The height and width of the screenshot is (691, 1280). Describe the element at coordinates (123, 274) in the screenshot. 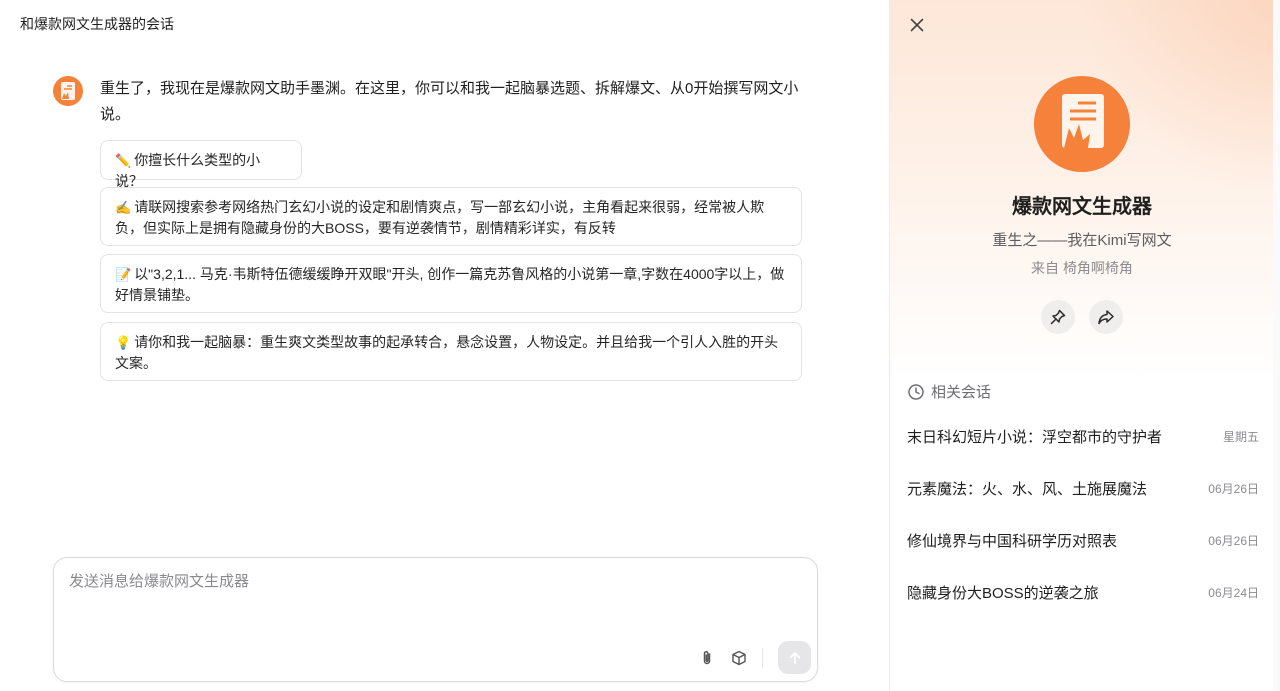

I see `memo-icon: 📝` at that location.